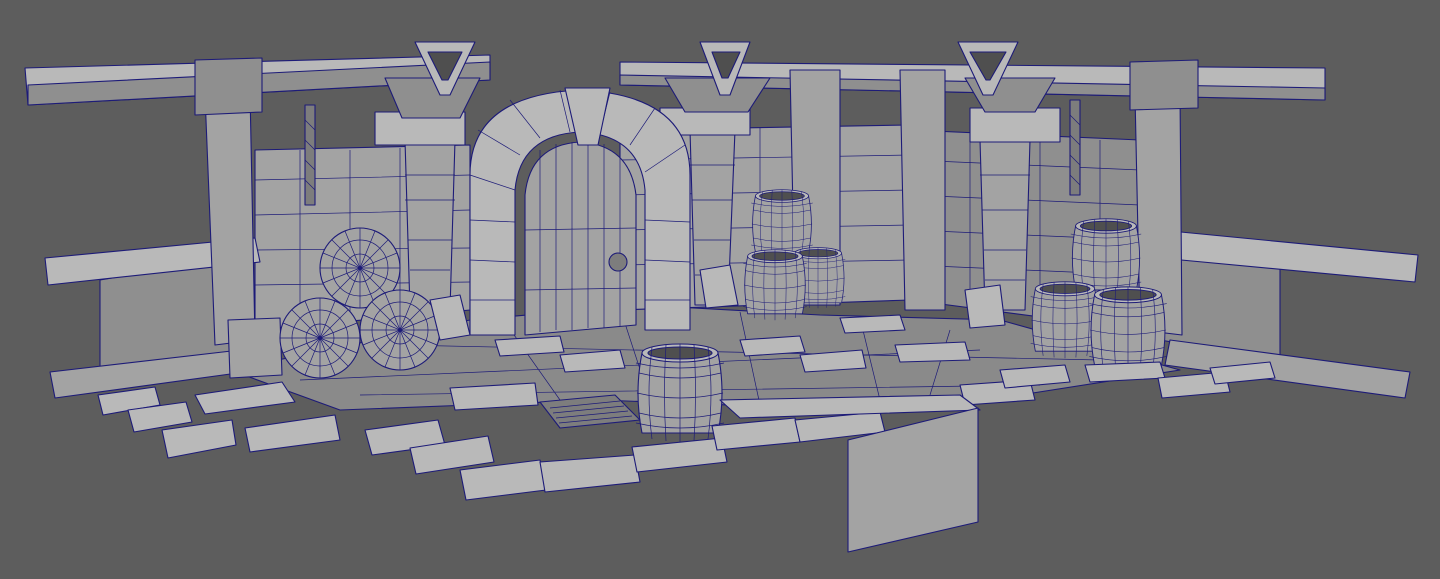 The height and width of the screenshot is (579, 1440). Describe the element at coordinates (310, 155) in the screenshot. I see `chain-left` at that location.